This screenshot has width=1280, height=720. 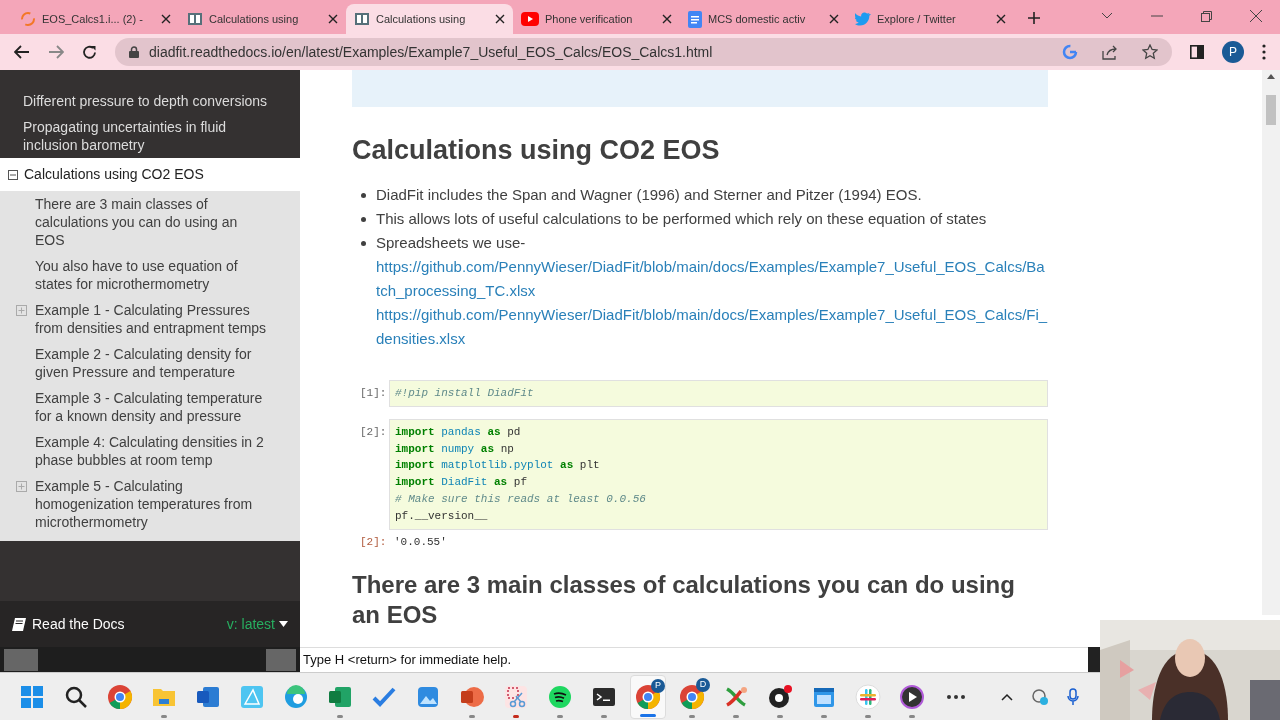 What do you see at coordinates (93, 19) in the screenshot?
I see `tab-title: EOS_Calcs1.i... (2) -` at bounding box center [93, 19].